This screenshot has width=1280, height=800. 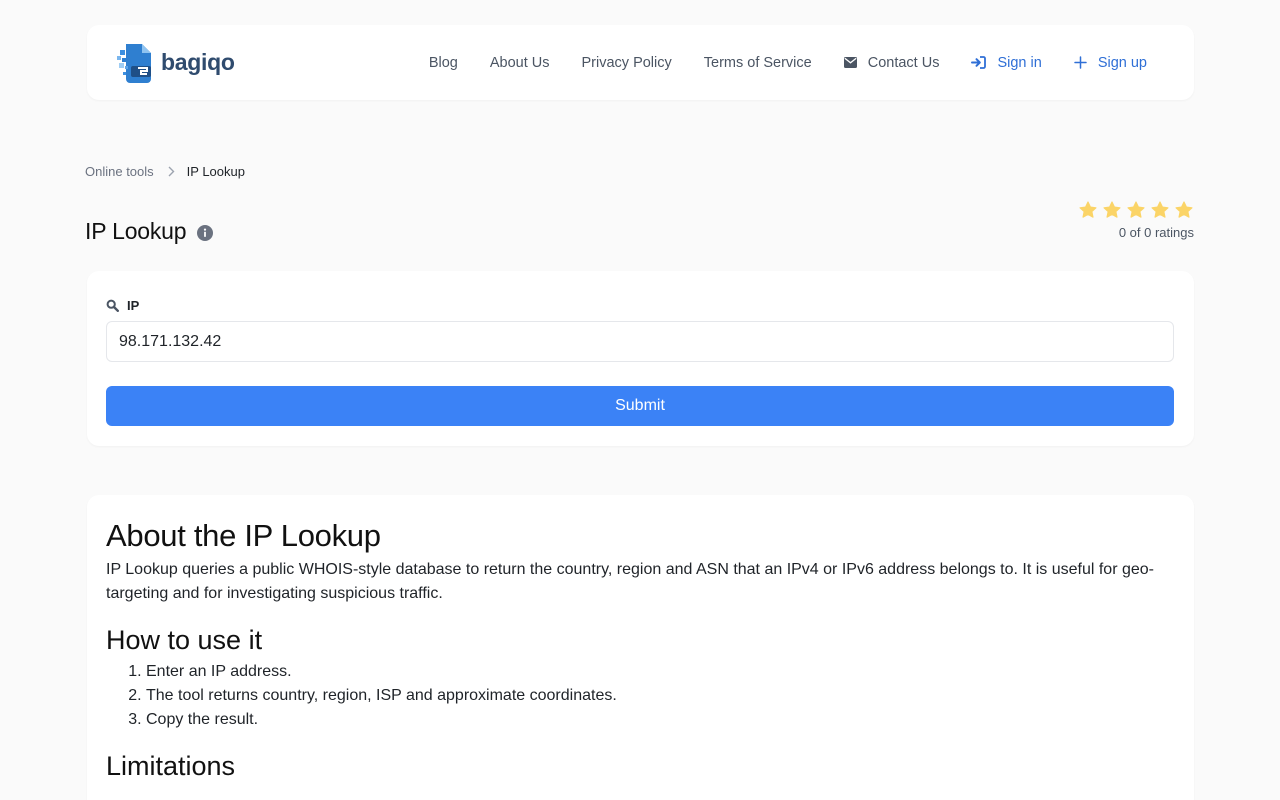 I want to click on ip-field-label: IP, so click(x=122, y=305).